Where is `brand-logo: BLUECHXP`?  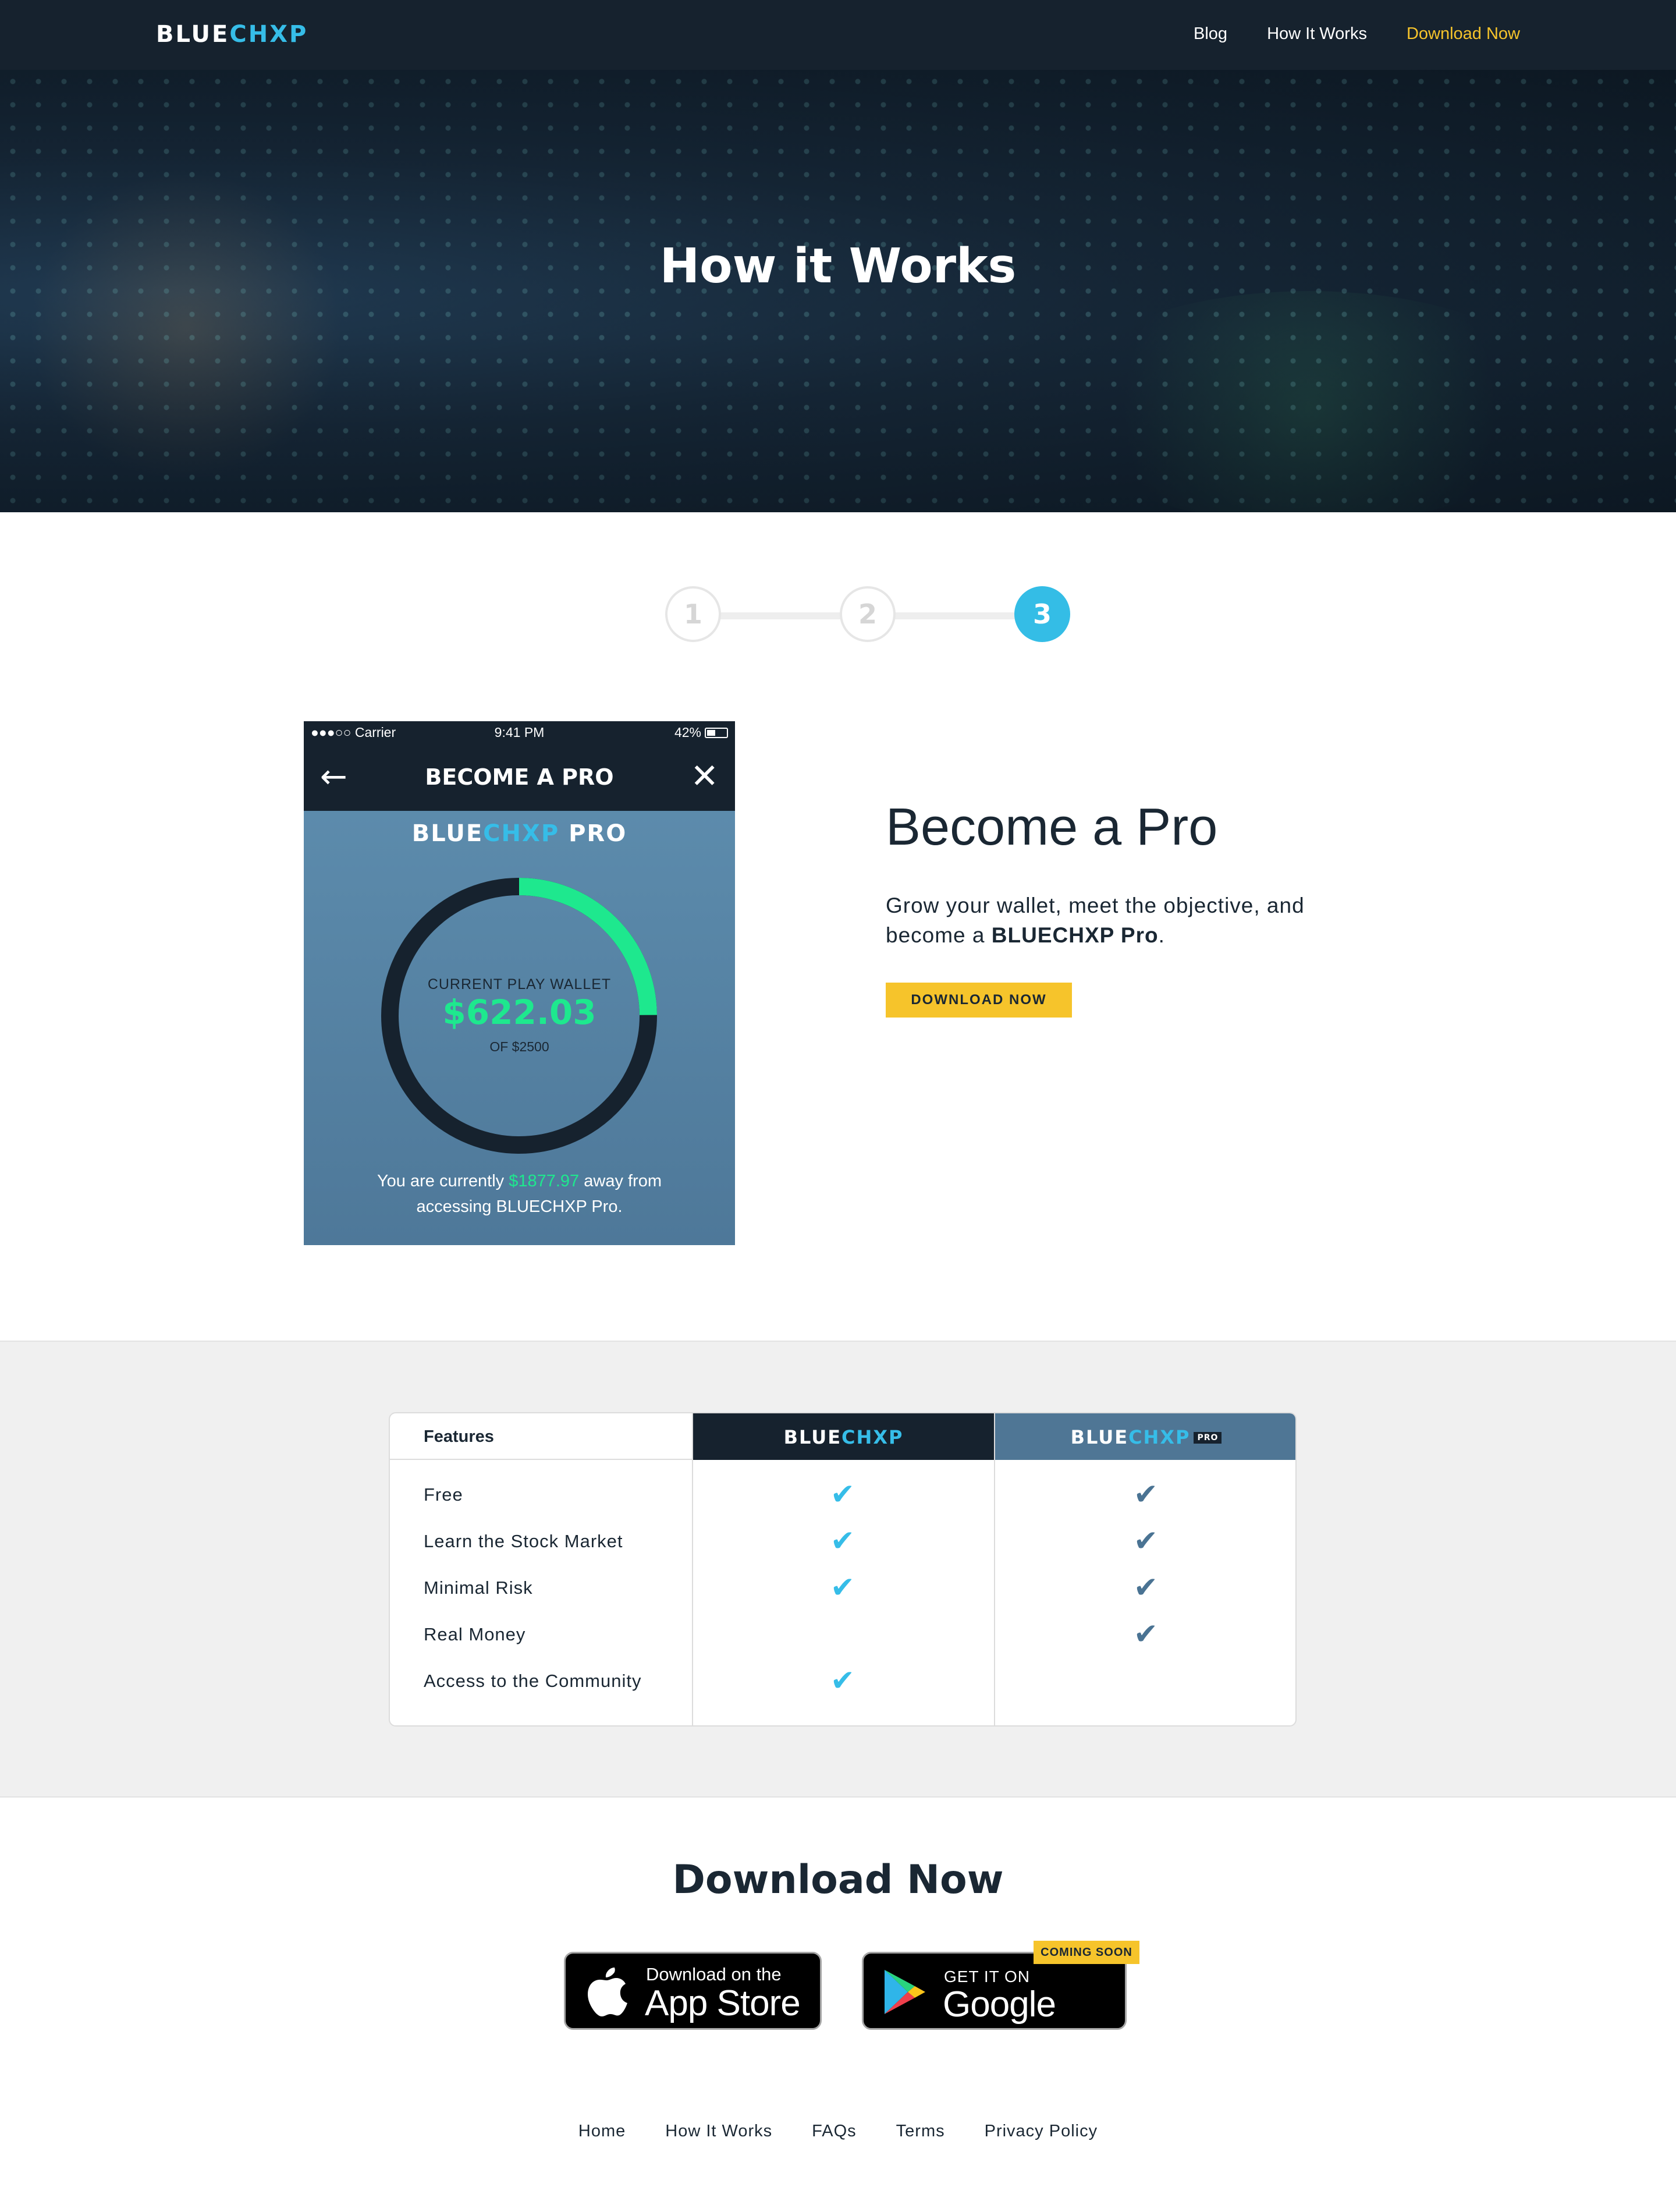 brand-logo: BLUECHXP is located at coordinates (232, 34).